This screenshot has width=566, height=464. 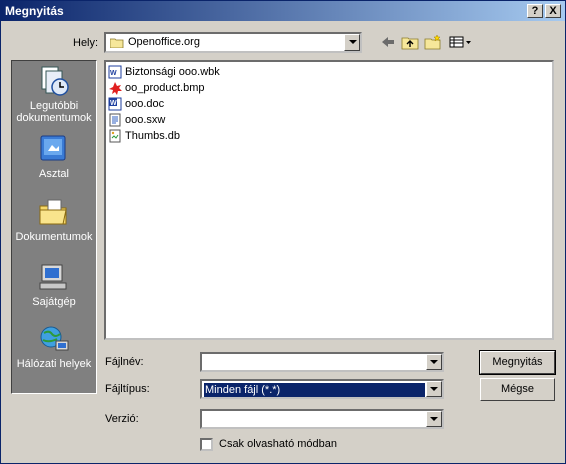 I want to click on place-documents: Dokumentumok, so click(x=54, y=219).